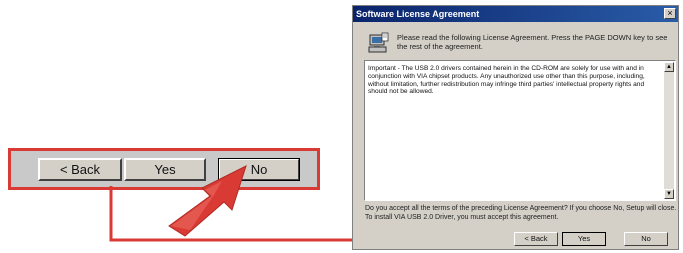 The width and height of the screenshot is (683, 253). What do you see at coordinates (669, 194) in the screenshot?
I see `scroll-down-icon: ▼` at bounding box center [669, 194].